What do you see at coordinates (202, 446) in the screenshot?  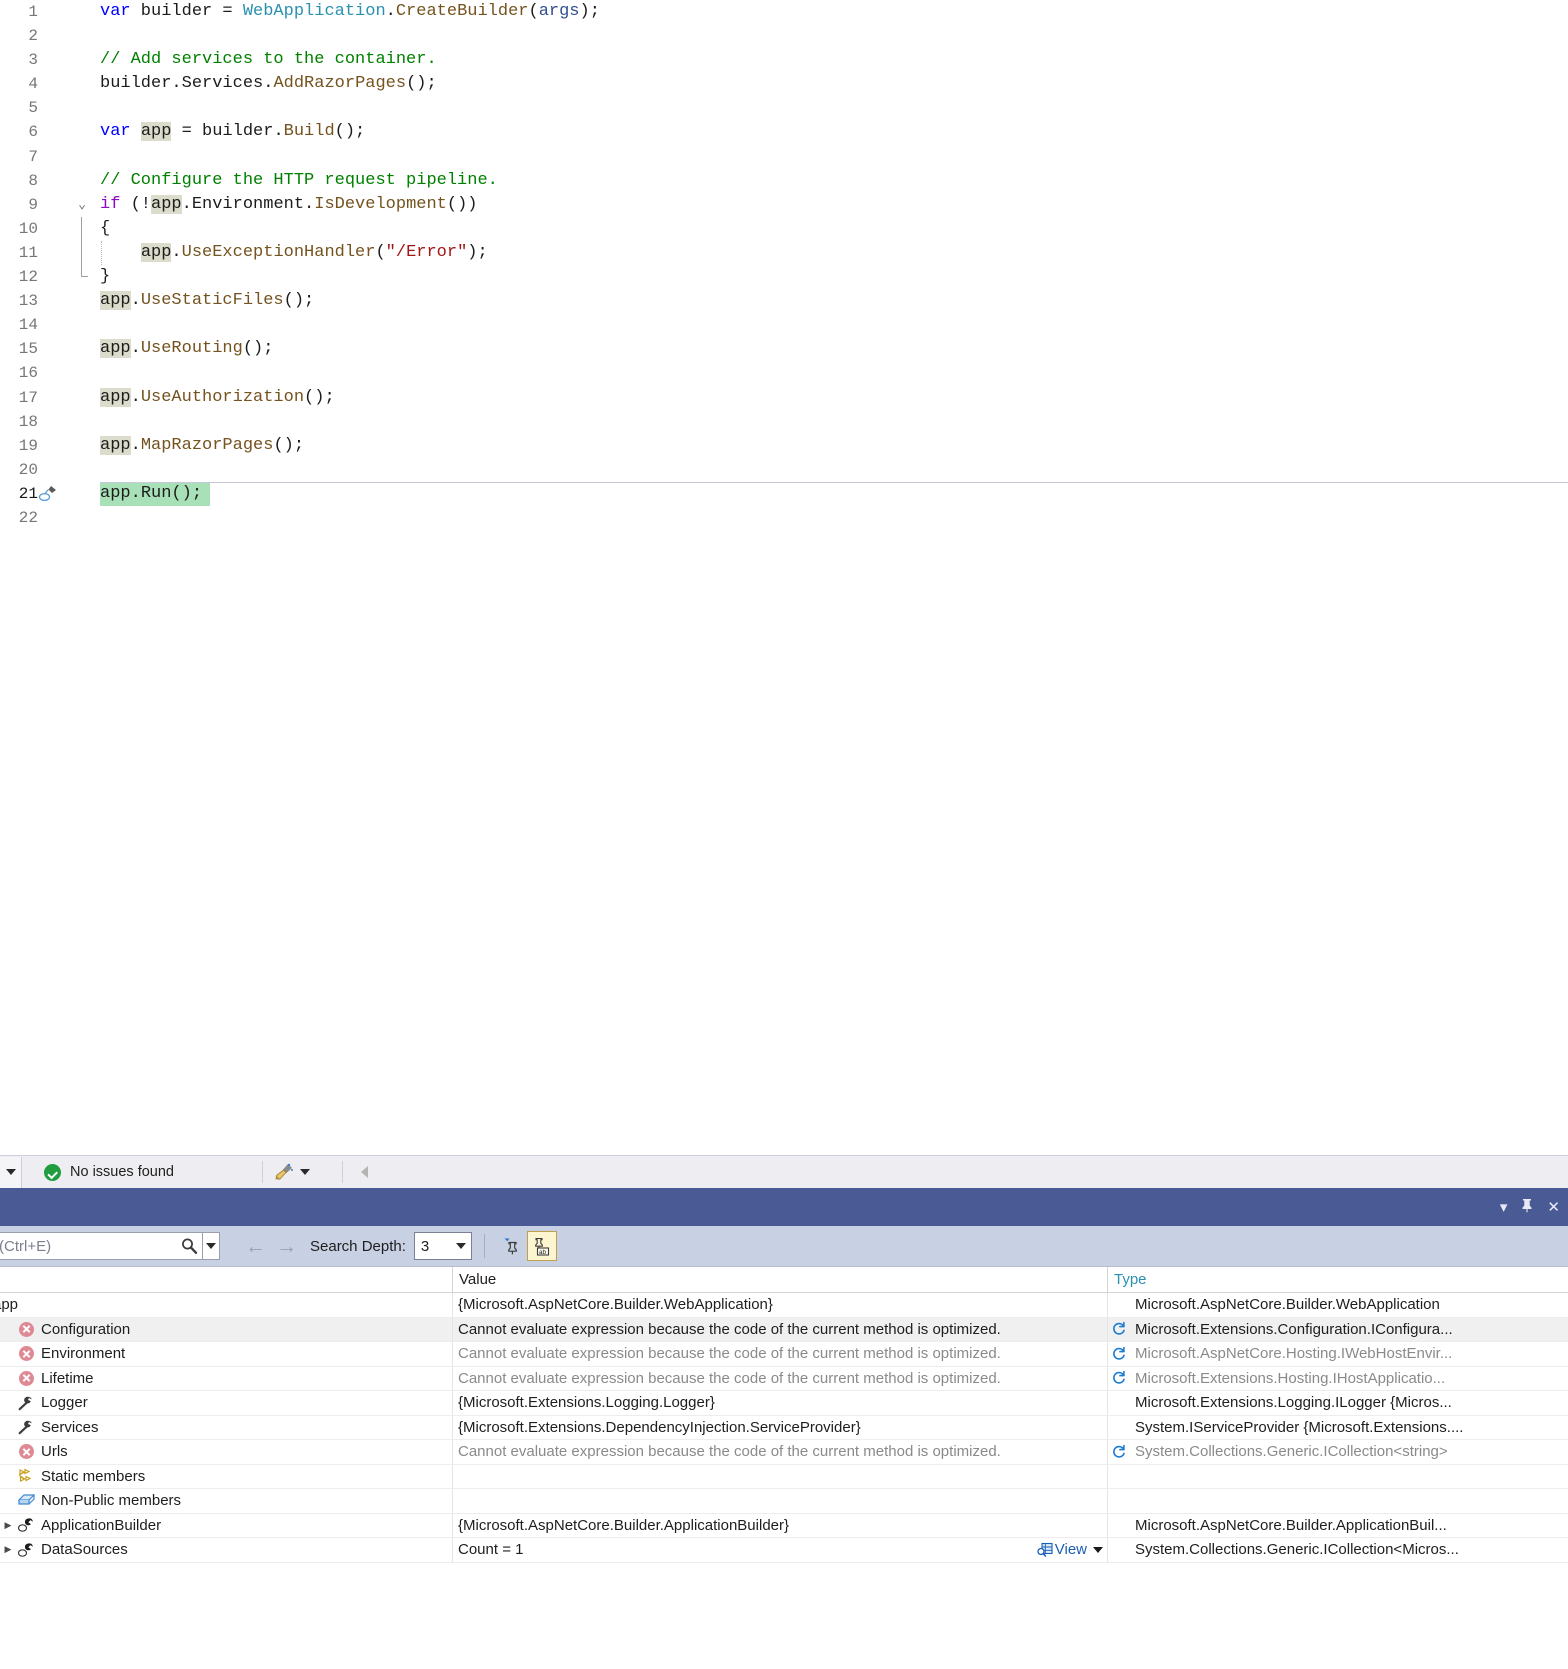 I see `code-text: app.MapRazorPages();` at bounding box center [202, 446].